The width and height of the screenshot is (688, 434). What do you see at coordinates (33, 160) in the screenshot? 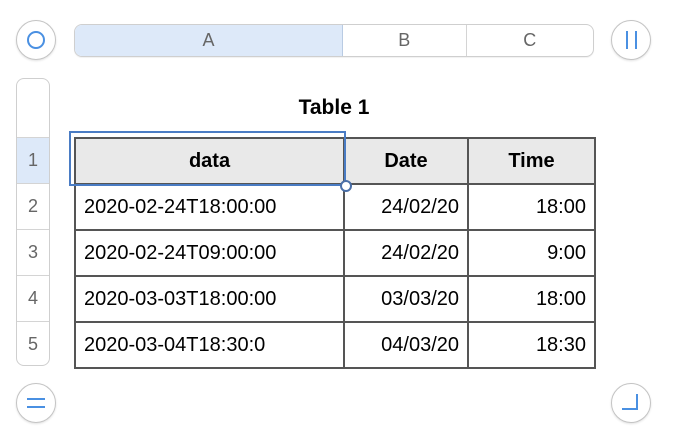
I see `row-header-1: 1` at bounding box center [33, 160].